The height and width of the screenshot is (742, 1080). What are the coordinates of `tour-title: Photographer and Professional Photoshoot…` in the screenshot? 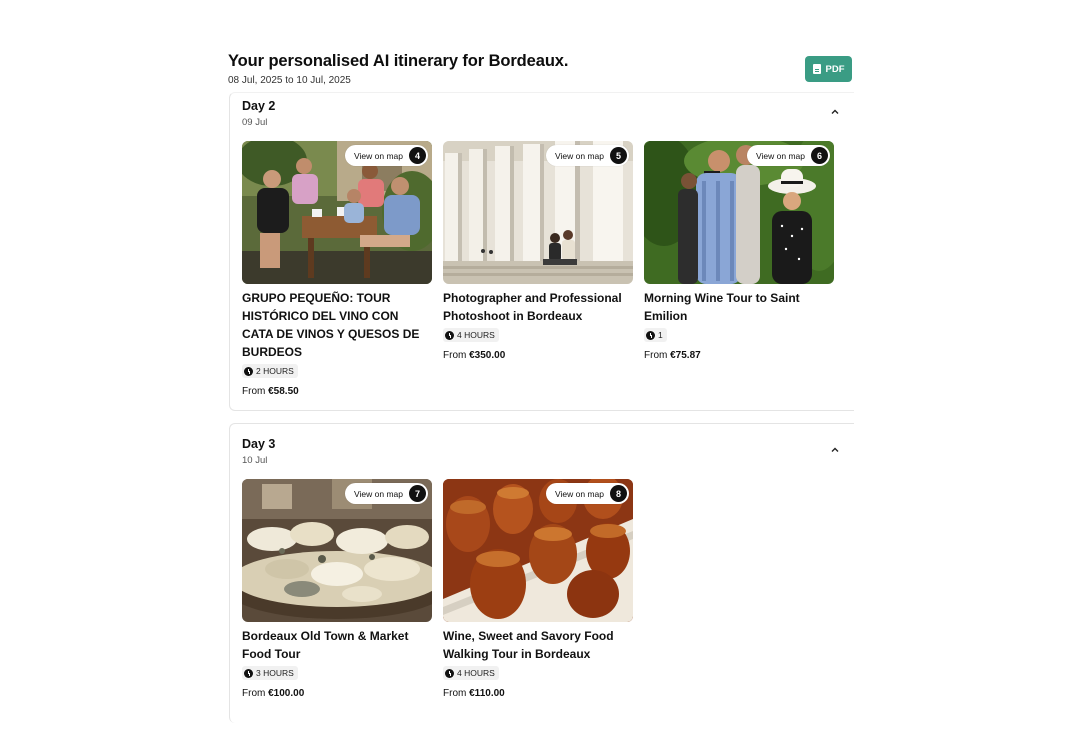 It's located at (538, 307).